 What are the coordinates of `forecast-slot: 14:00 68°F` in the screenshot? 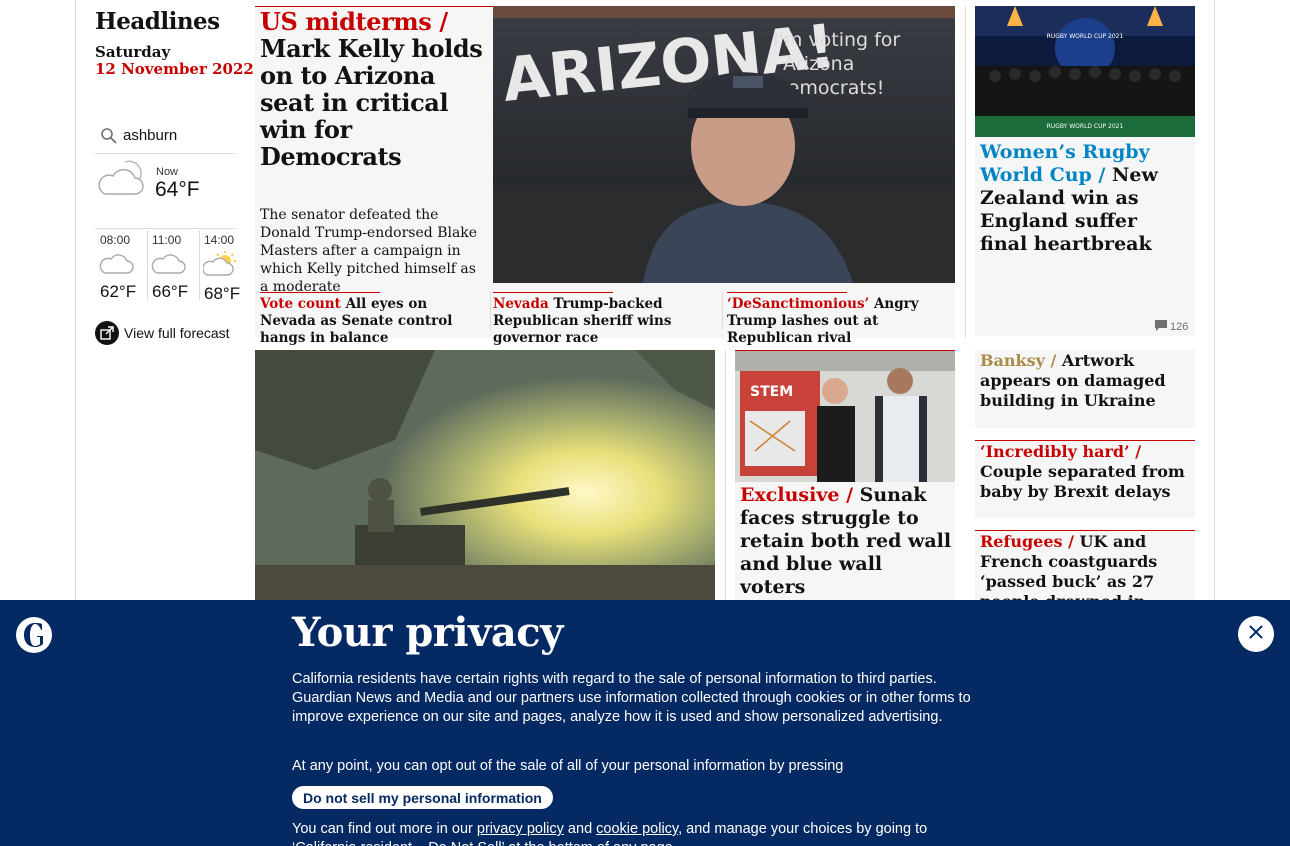 It's located at (225, 266).